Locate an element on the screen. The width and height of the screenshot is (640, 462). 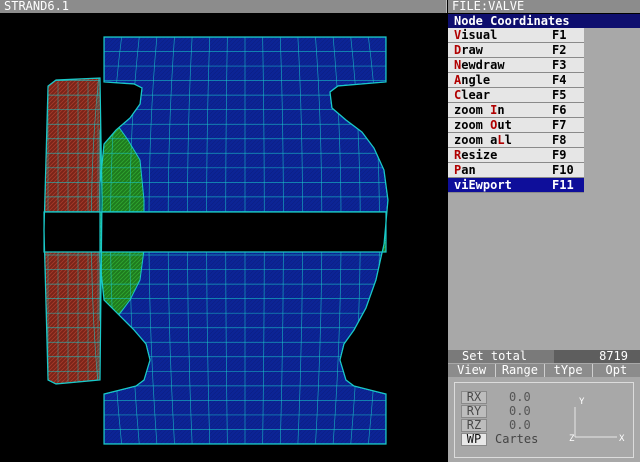
menu-item-label: zoom aLl is located at coordinates (483, 140).